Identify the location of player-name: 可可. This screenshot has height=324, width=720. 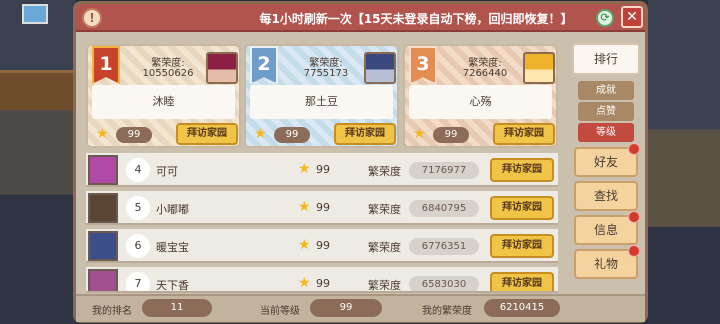
(167, 171).